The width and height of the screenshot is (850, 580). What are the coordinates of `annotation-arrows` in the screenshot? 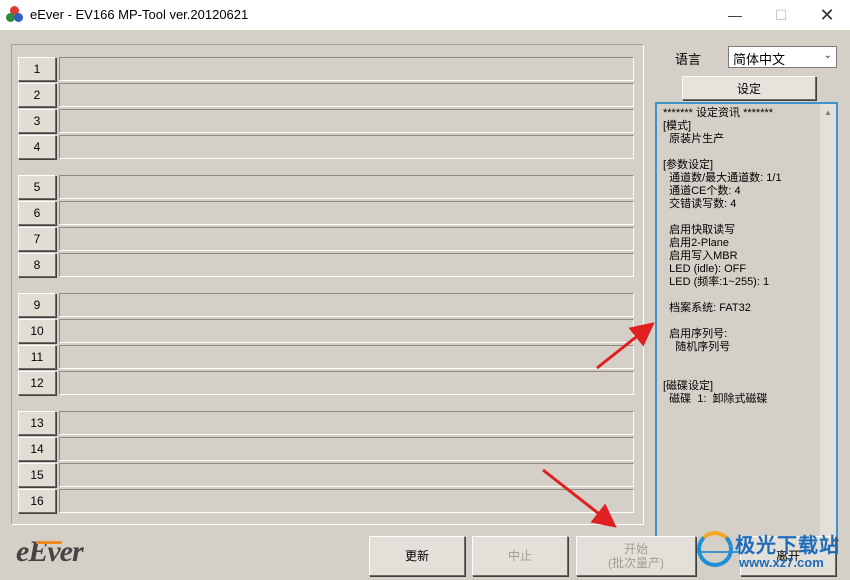 It's located at (598, 425).